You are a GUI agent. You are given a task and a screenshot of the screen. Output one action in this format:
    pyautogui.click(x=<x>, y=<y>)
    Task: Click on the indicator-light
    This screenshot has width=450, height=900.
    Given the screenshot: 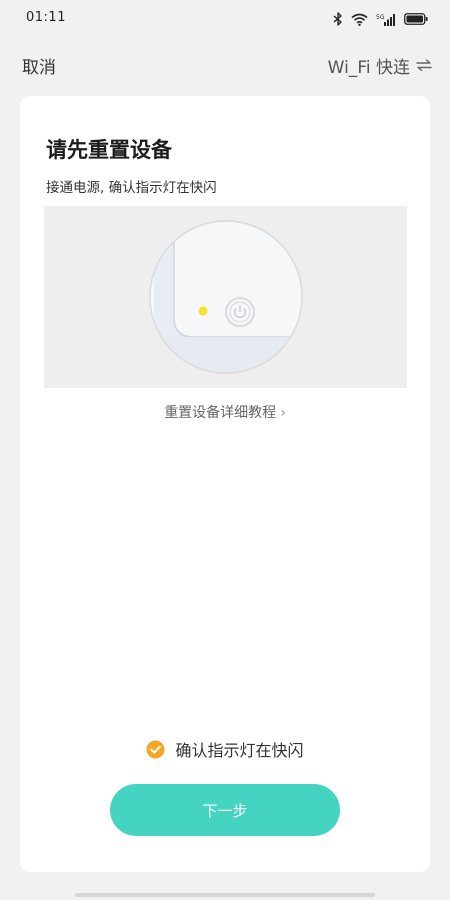 What is the action you would take?
    pyautogui.click(x=203, y=311)
    